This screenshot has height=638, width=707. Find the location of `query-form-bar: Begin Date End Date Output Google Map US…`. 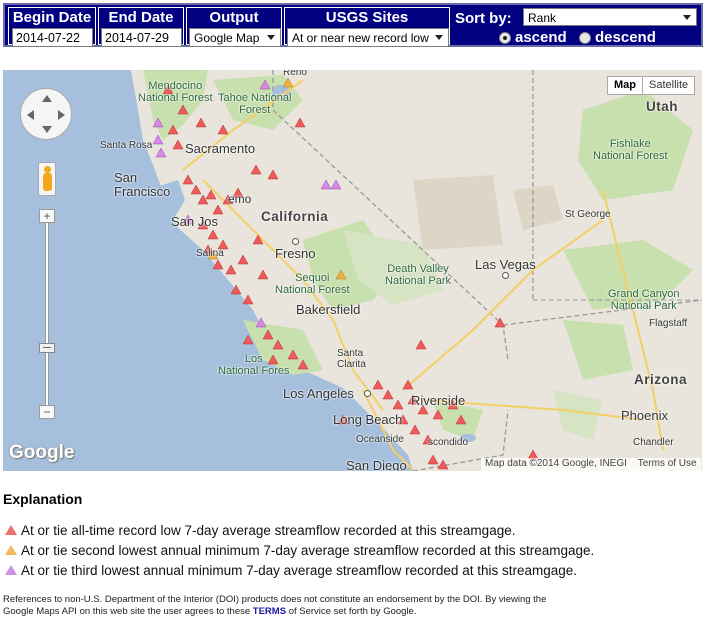

query-form-bar: Begin Date End Date Output Google Map US… is located at coordinates (353, 25).